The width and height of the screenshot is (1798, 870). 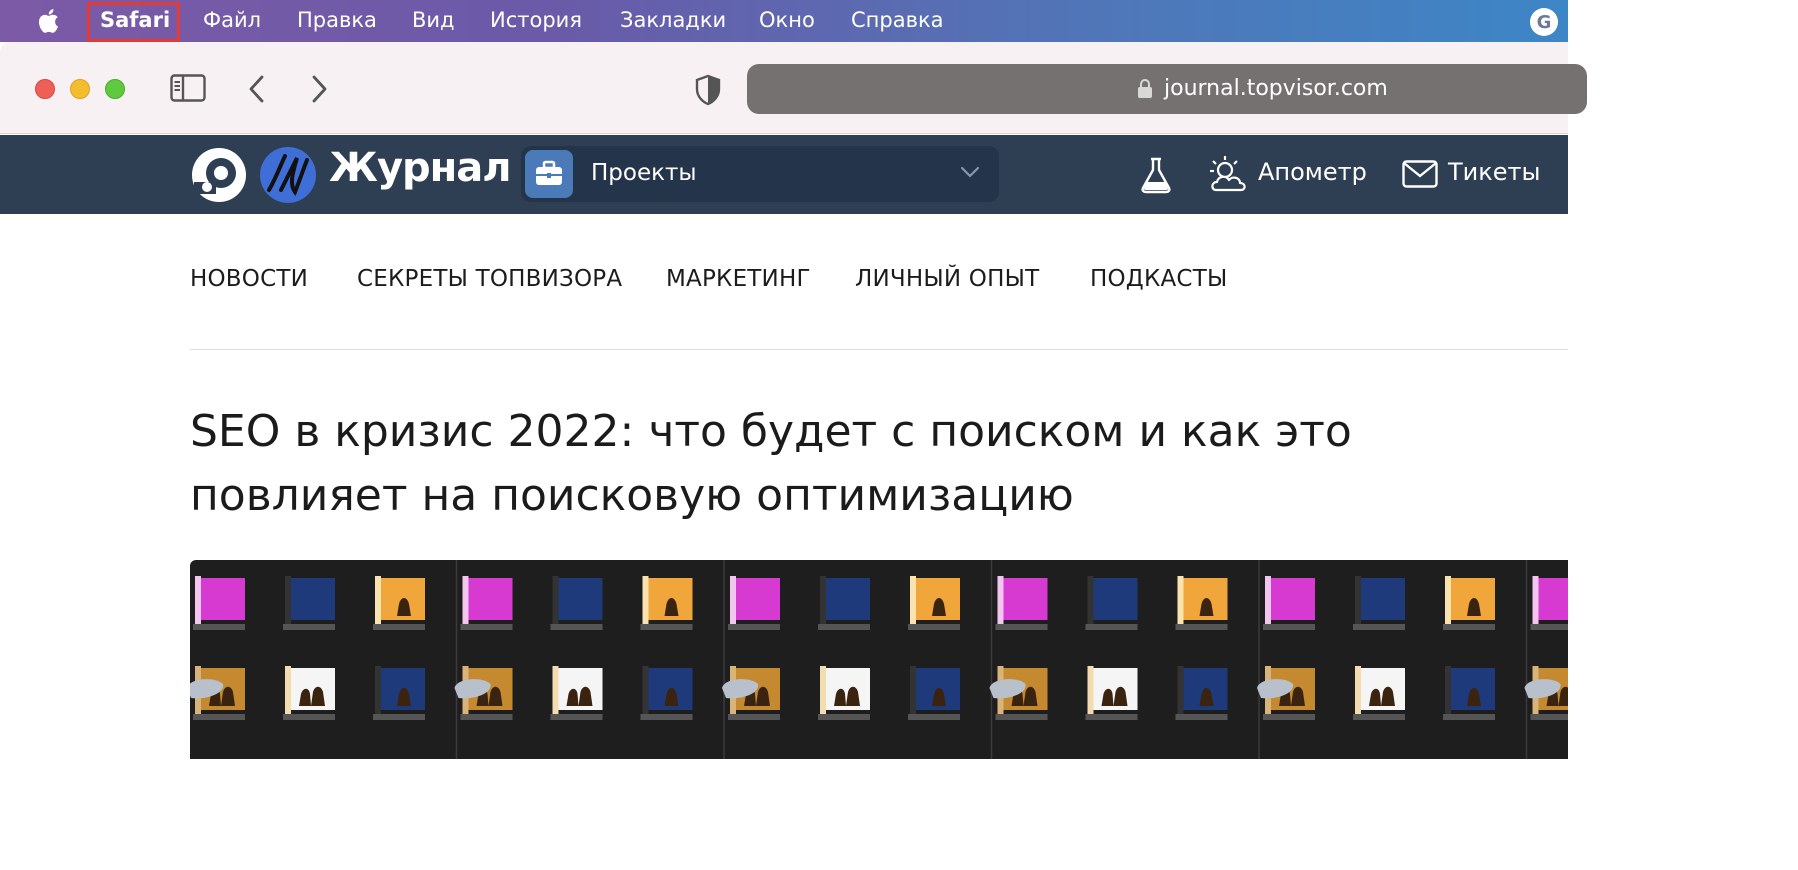 What do you see at coordinates (1156, 175) in the screenshot?
I see `flask-icon` at bounding box center [1156, 175].